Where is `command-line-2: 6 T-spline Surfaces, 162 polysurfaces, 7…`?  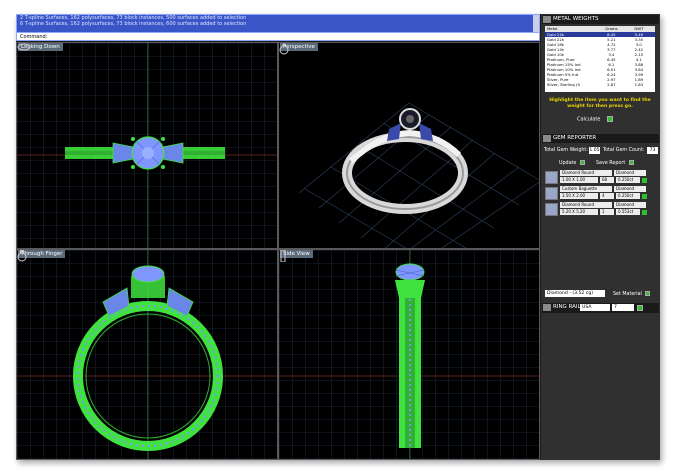
command-line-2: 6 T-spline Surfaces, 162 polysurfaces, 7… is located at coordinates (133, 24).